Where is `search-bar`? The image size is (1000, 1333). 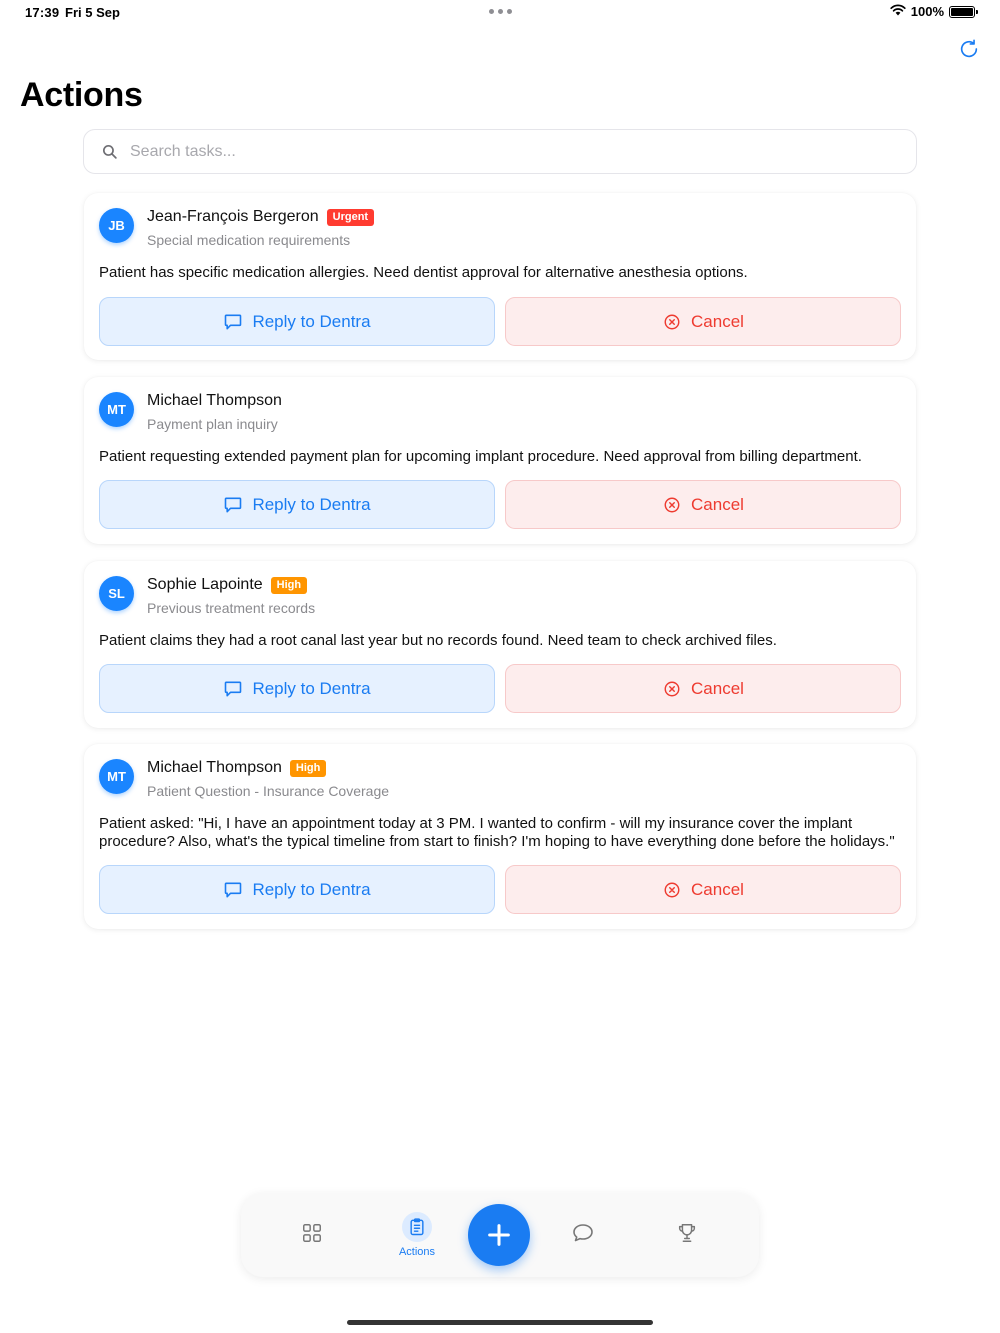
search-bar is located at coordinates (500, 151).